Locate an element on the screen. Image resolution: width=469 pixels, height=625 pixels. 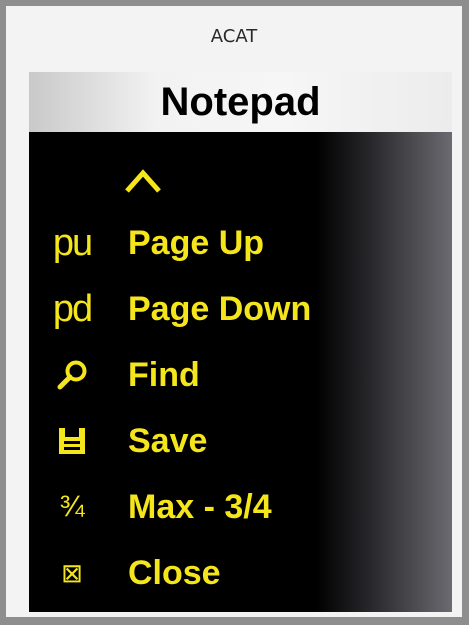
chevron-up-icon is located at coordinates (143, 181).